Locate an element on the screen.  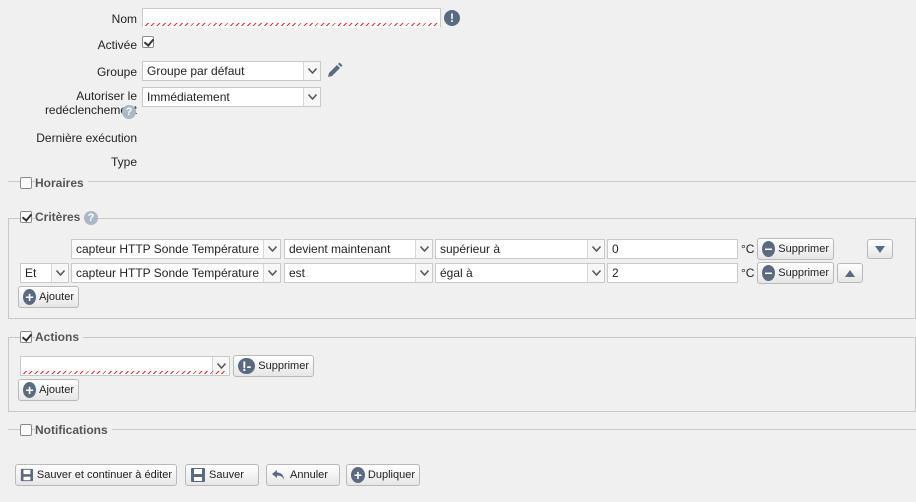
undo-icon is located at coordinates (278, 475).